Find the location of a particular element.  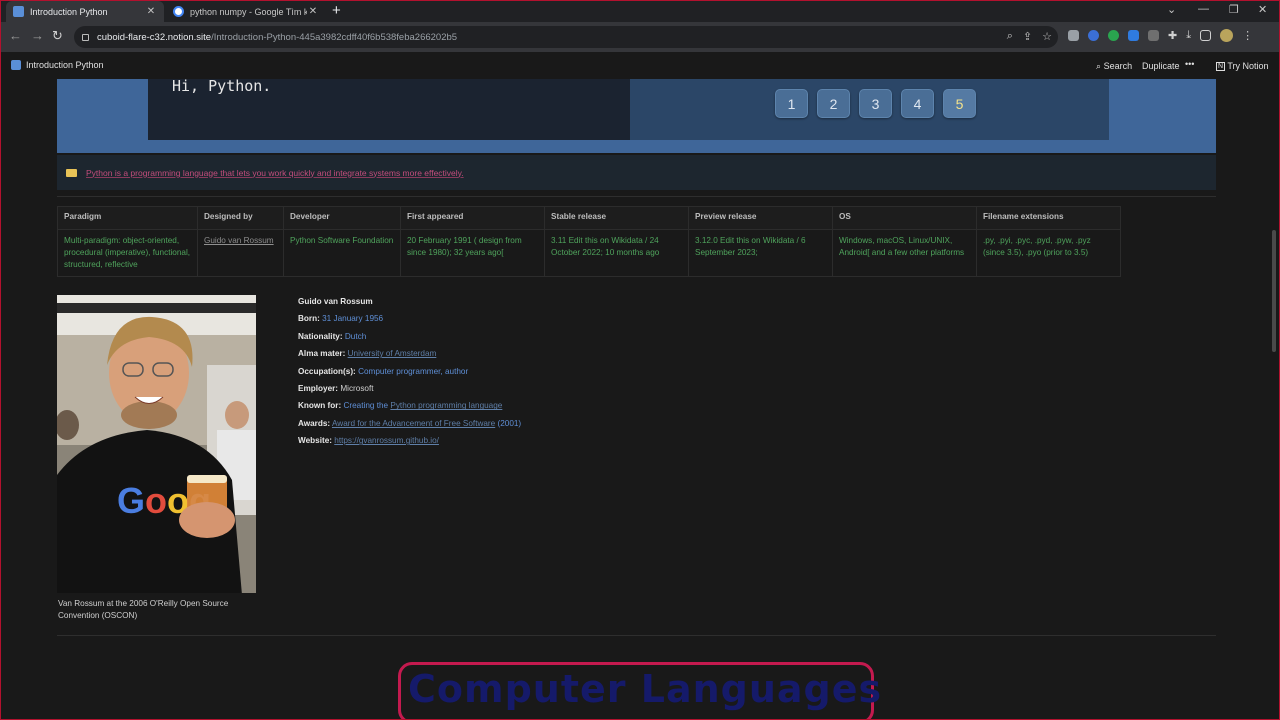

avatar is located at coordinates (1227, 35).